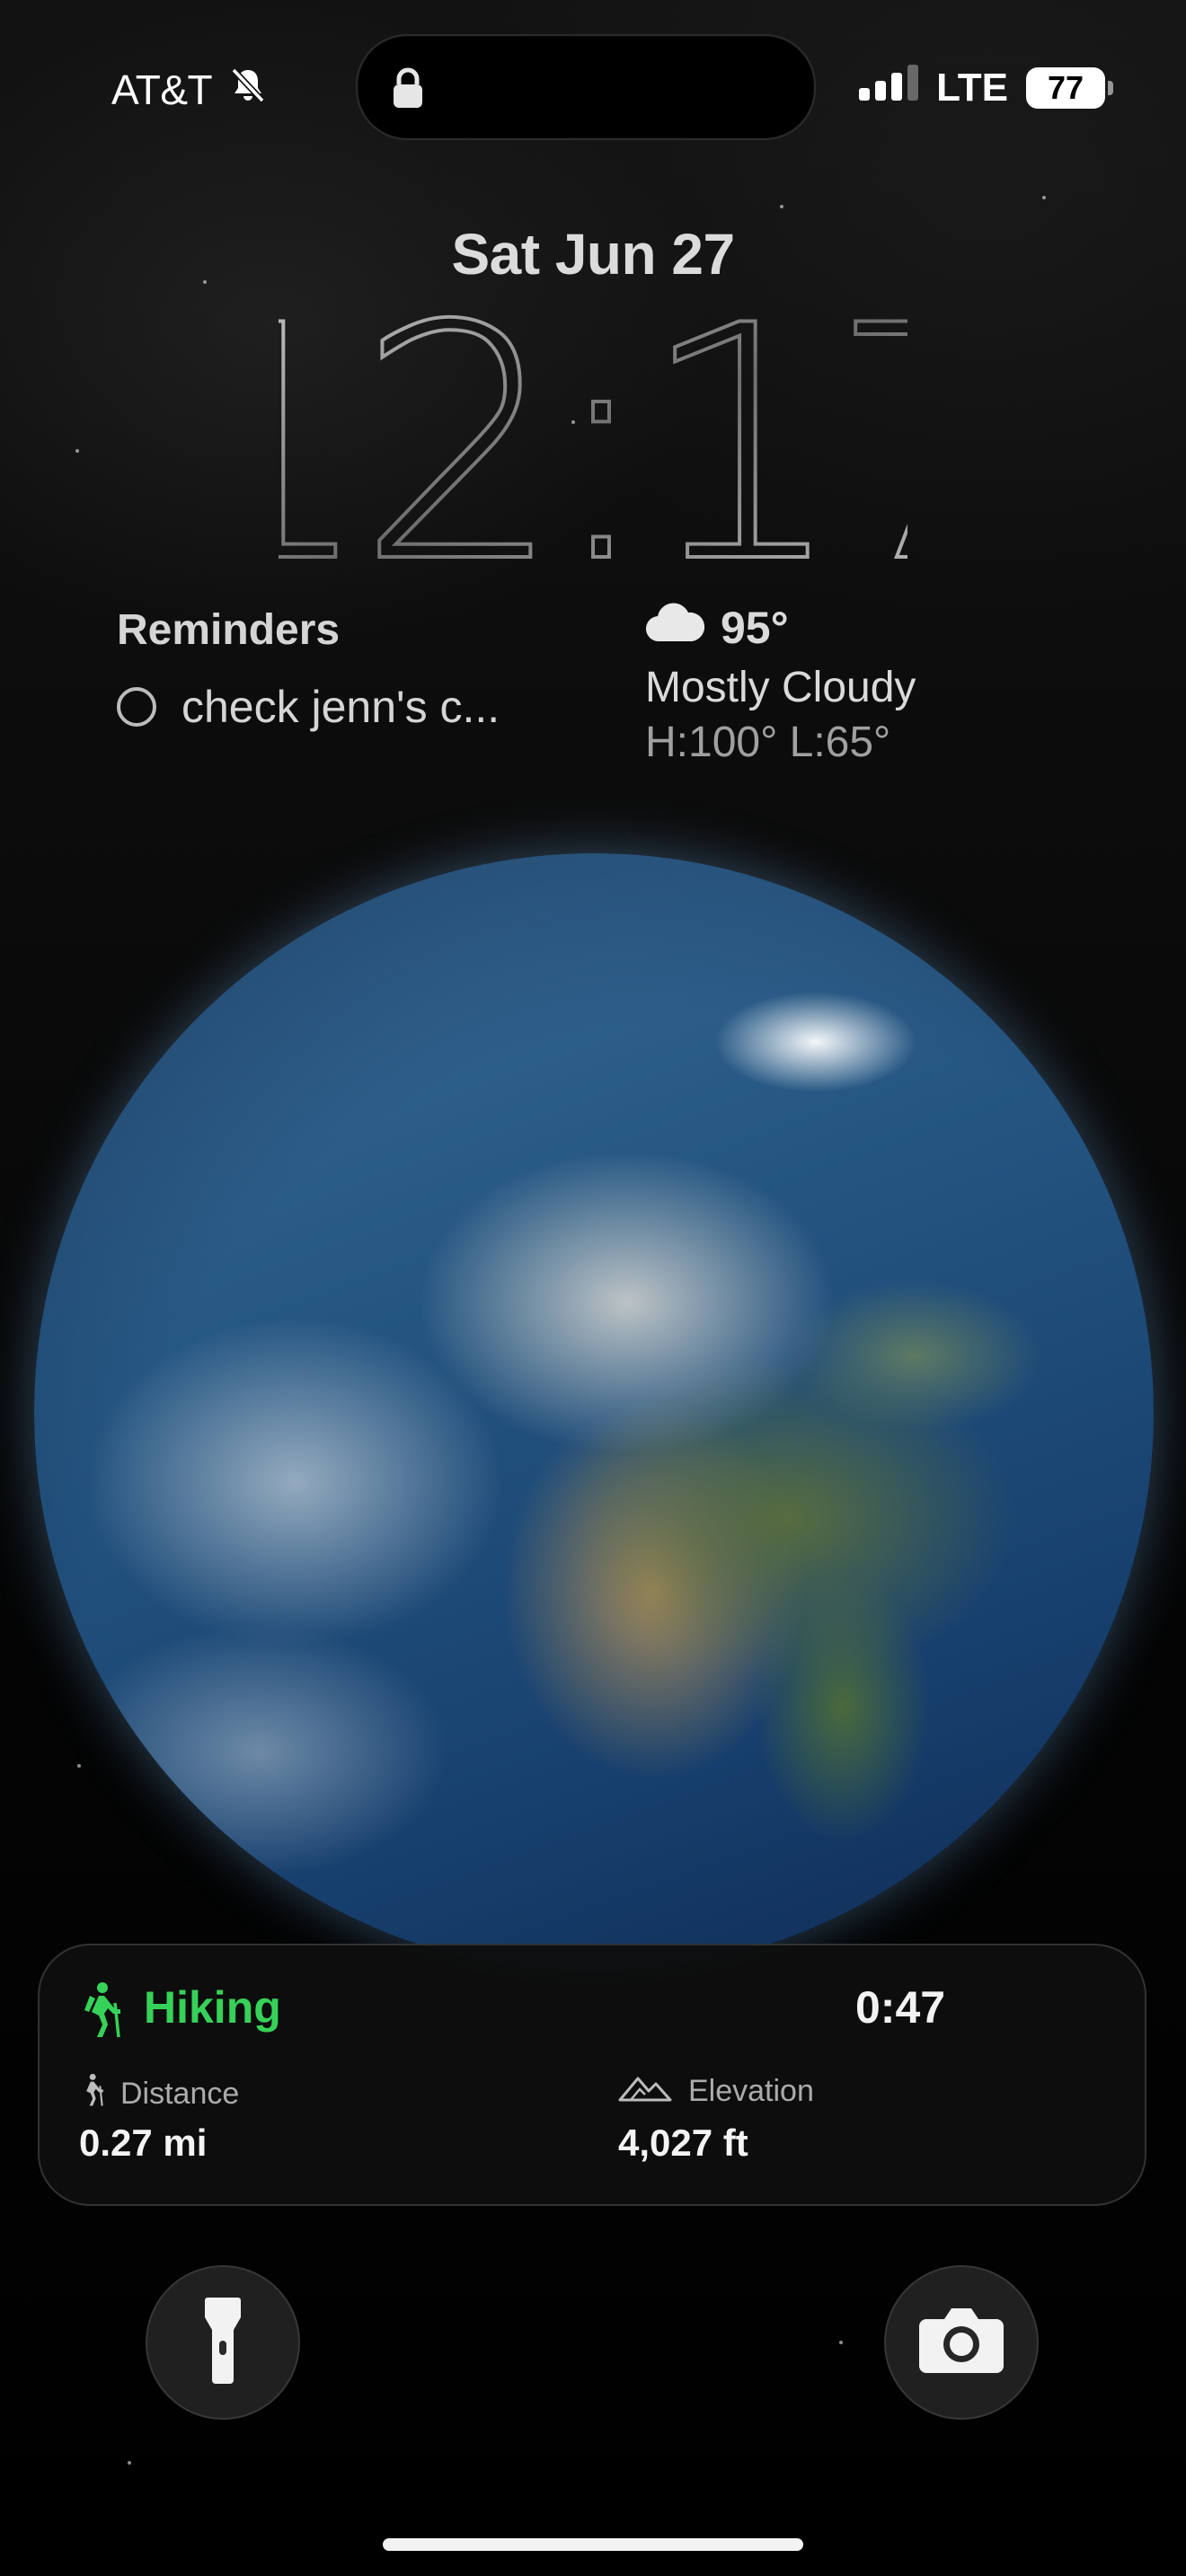  What do you see at coordinates (91, 2094) in the screenshot?
I see `hiking-small-icon` at bounding box center [91, 2094].